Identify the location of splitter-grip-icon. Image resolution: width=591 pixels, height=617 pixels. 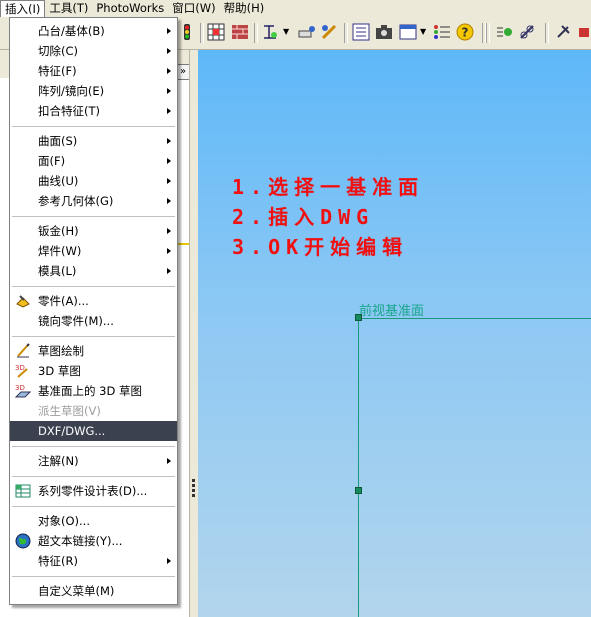
(194, 488).